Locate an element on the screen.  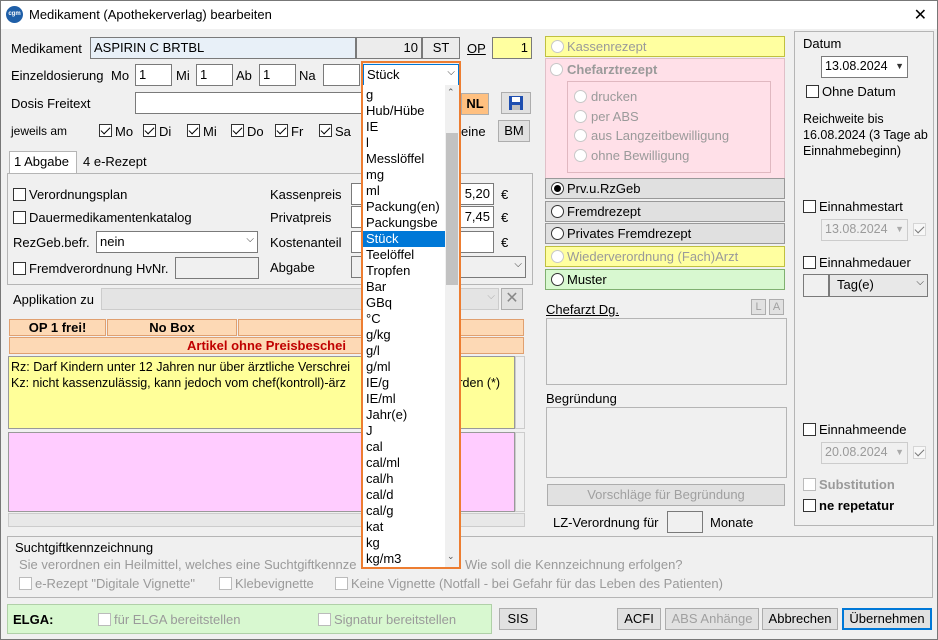
ohne-datum-checkbox is located at coordinates (812, 91).